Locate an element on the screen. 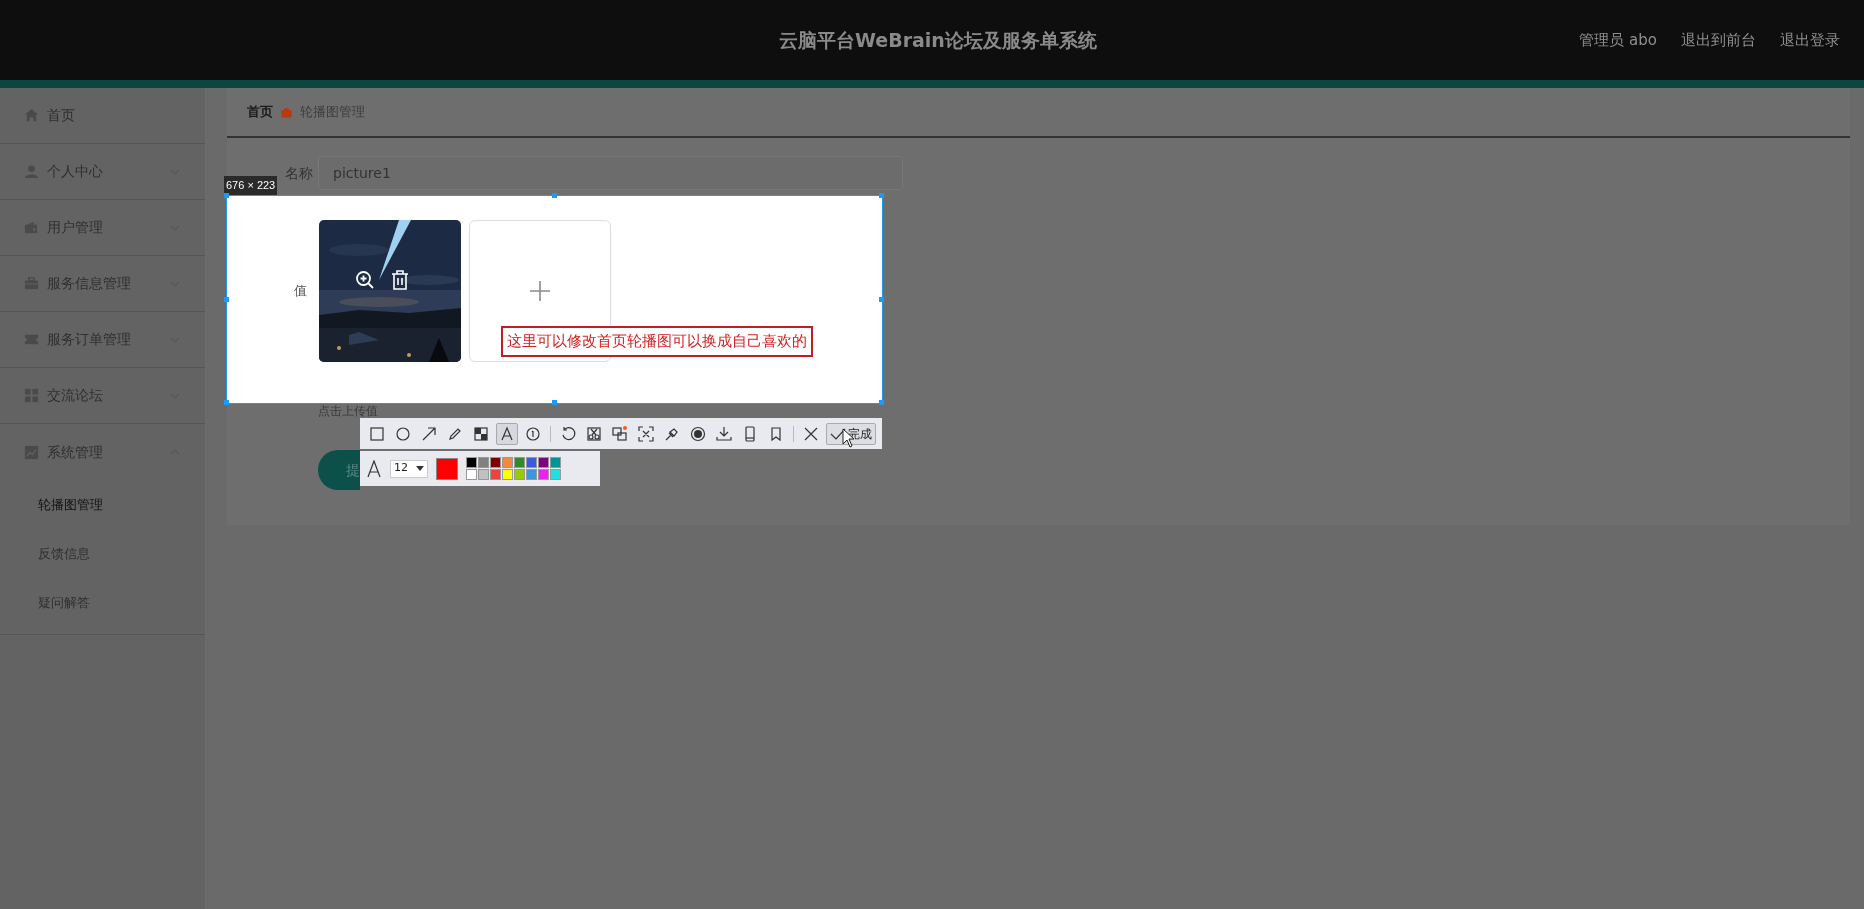  breadcrumb-home: 首页 is located at coordinates (260, 112).